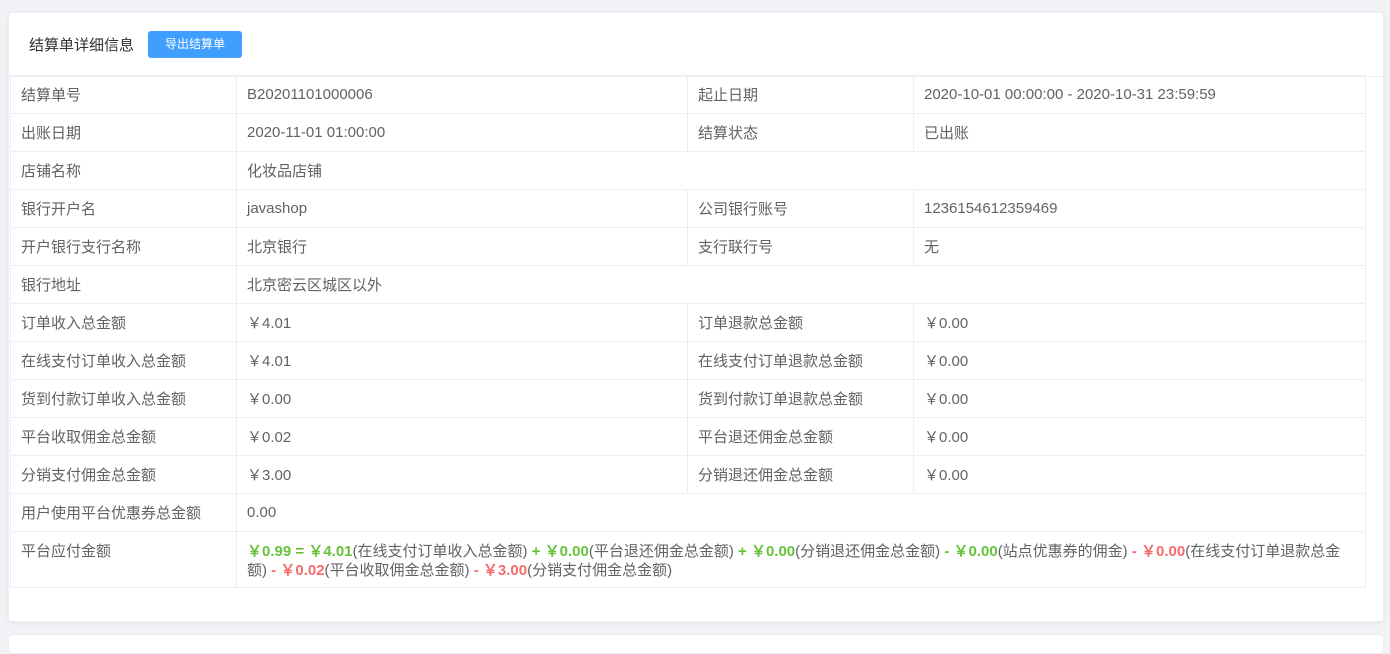  Describe the element at coordinates (696, 45) in the screenshot. I see `card-header: 结算单详细信息 导出结算单` at that location.